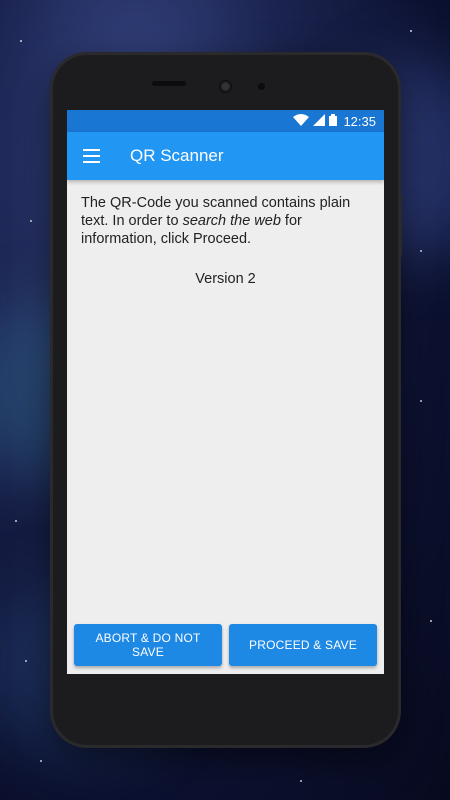 The width and height of the screenshot is (450, 800). I want to click on proceed-button: PROCEED & SAVE, so click(303, 645).